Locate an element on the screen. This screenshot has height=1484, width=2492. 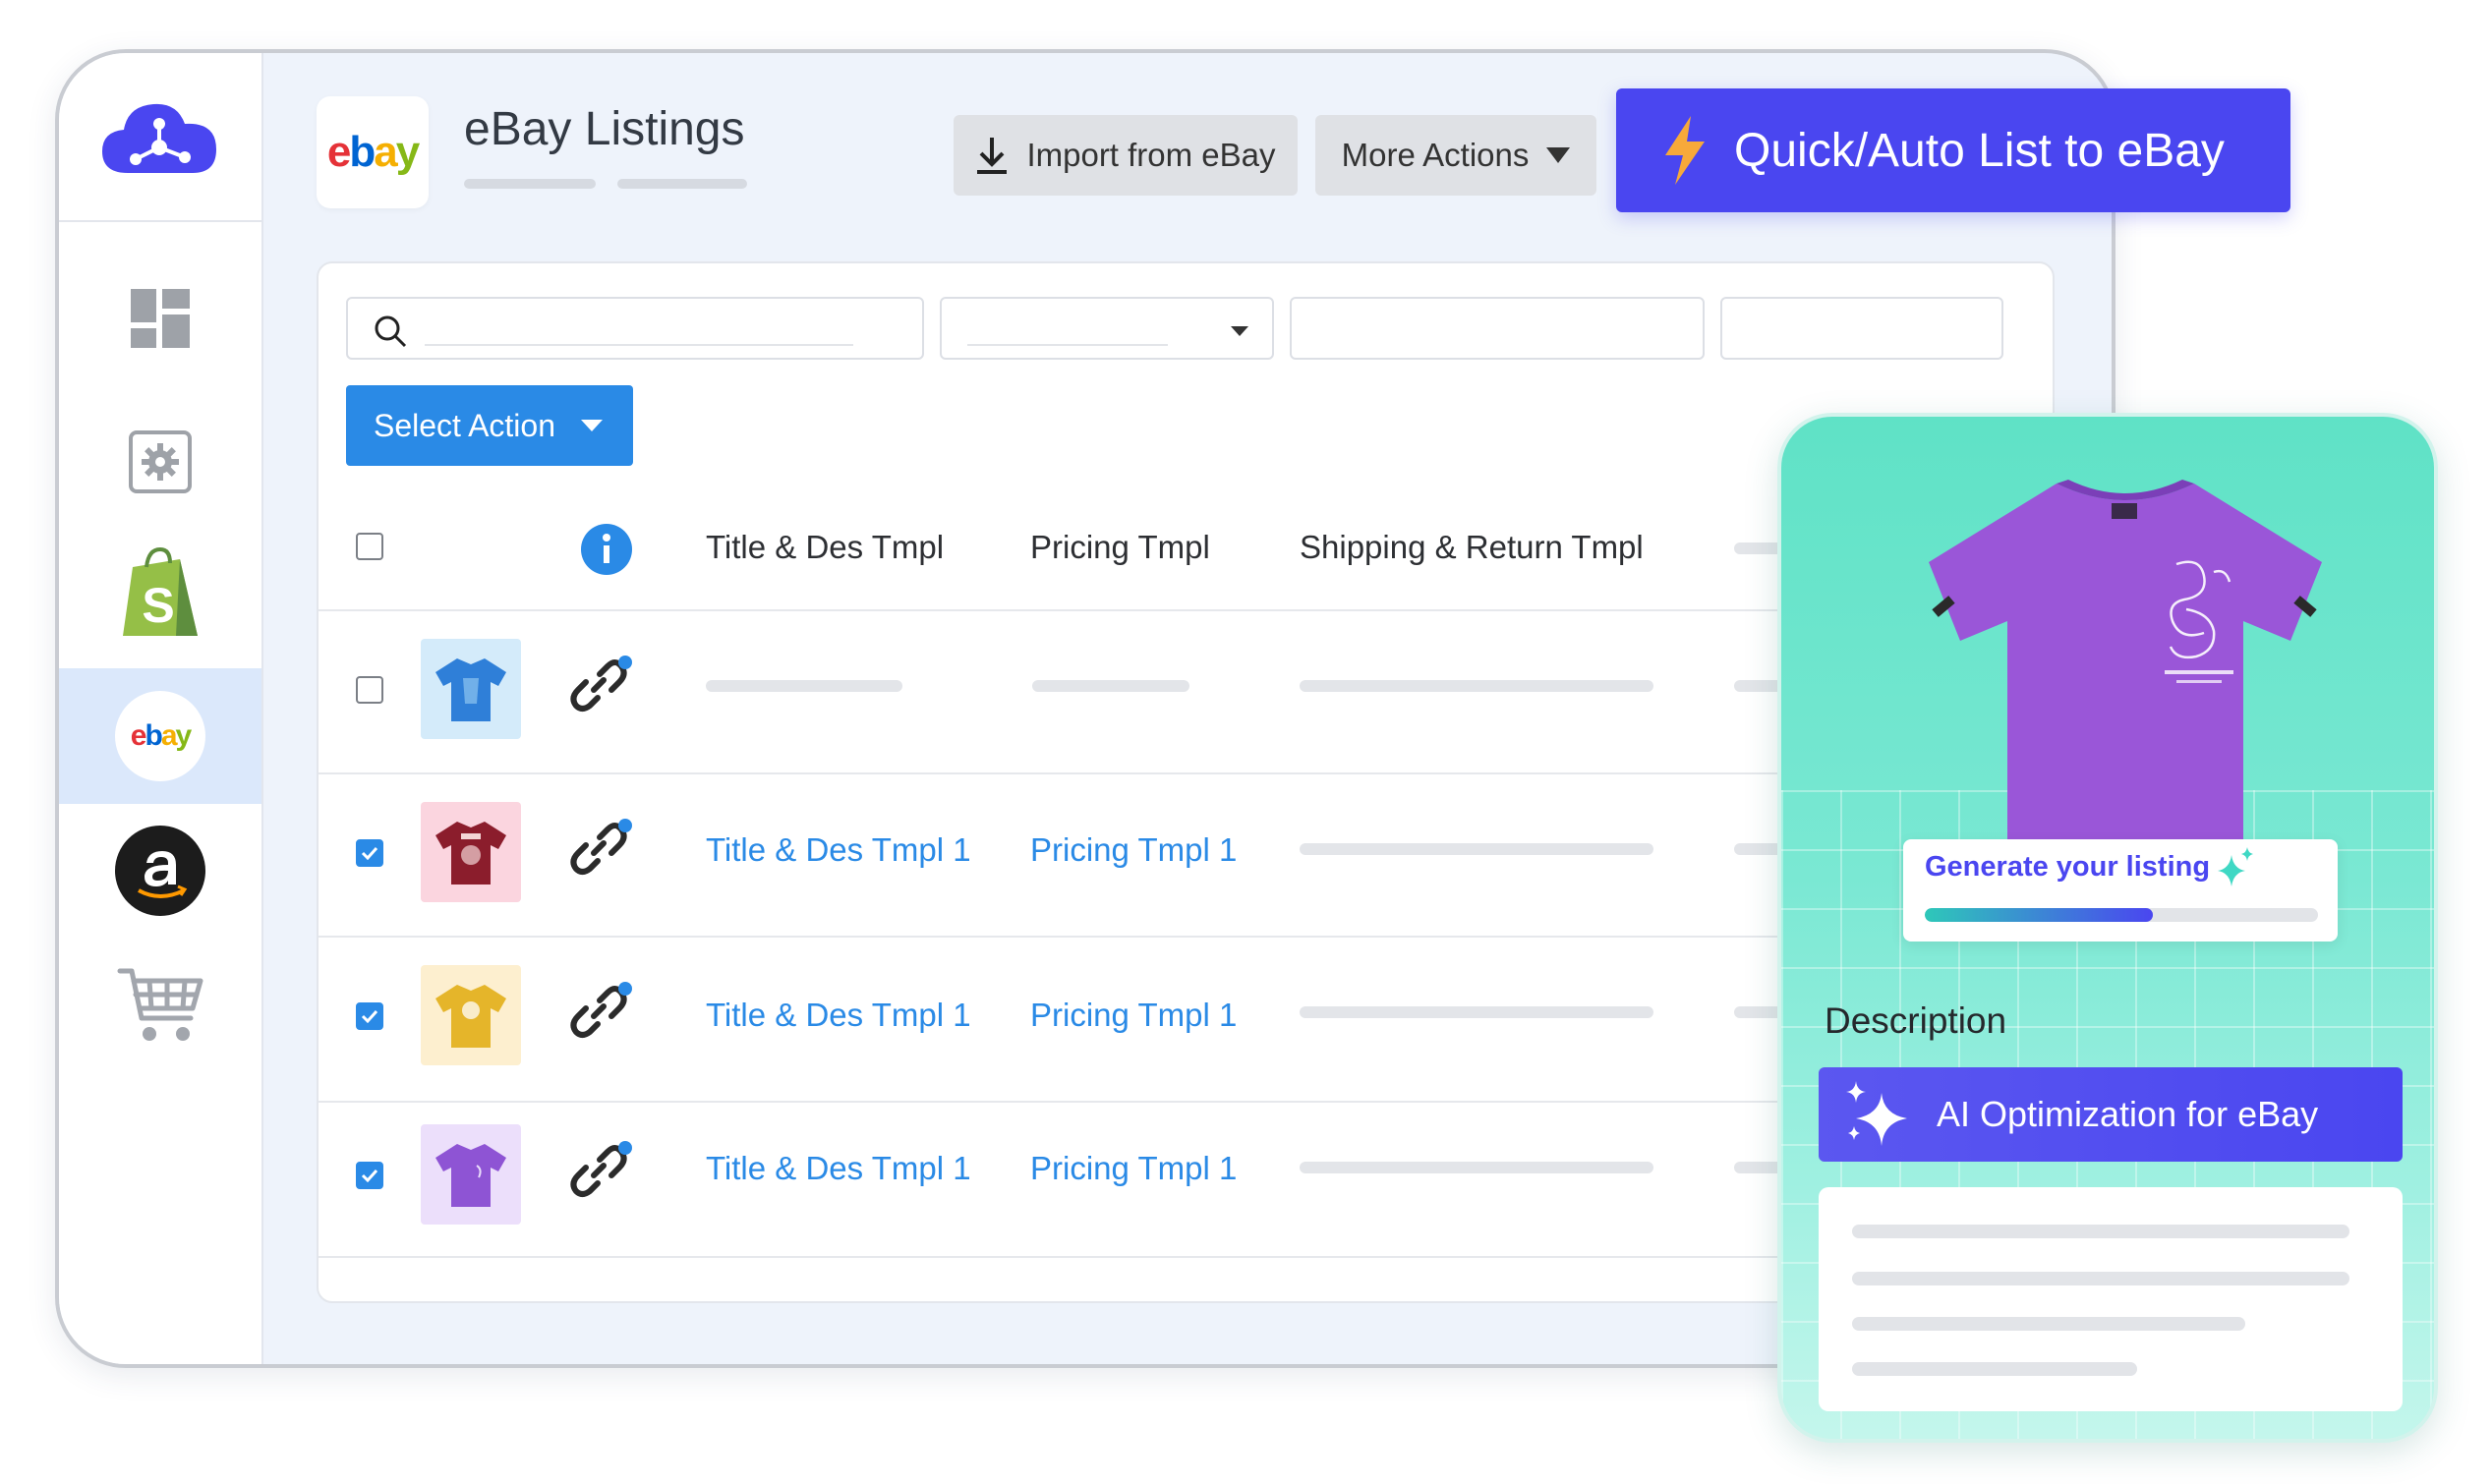
column-header-pricing-tmpl: Pricing Tmpl is located at coordinates (1120, 547).